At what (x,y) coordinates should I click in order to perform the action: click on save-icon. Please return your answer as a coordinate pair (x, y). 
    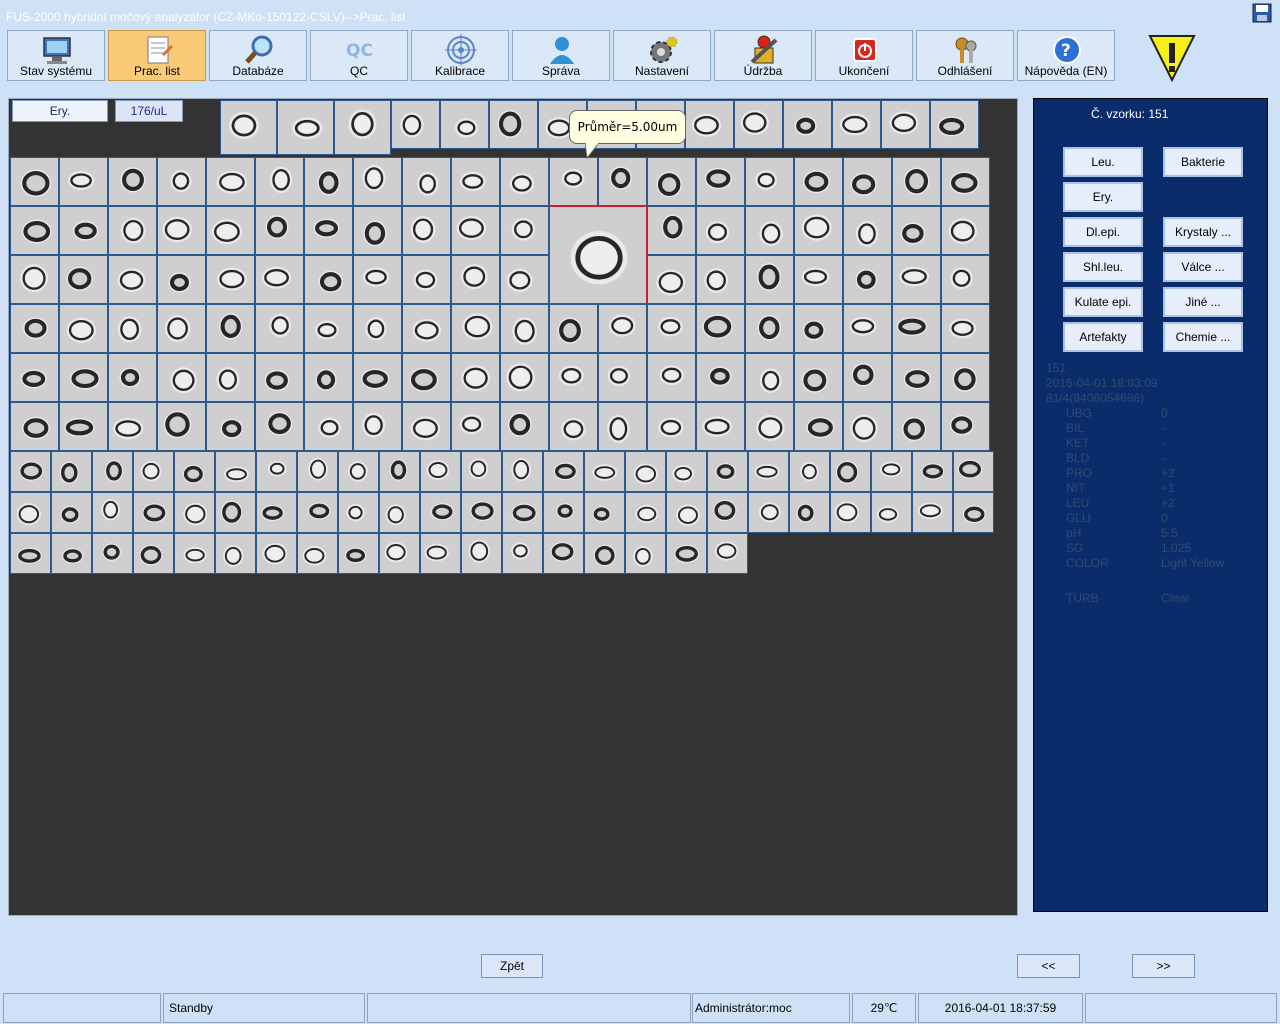
    Looking at the image, I should click on (1262, 13).